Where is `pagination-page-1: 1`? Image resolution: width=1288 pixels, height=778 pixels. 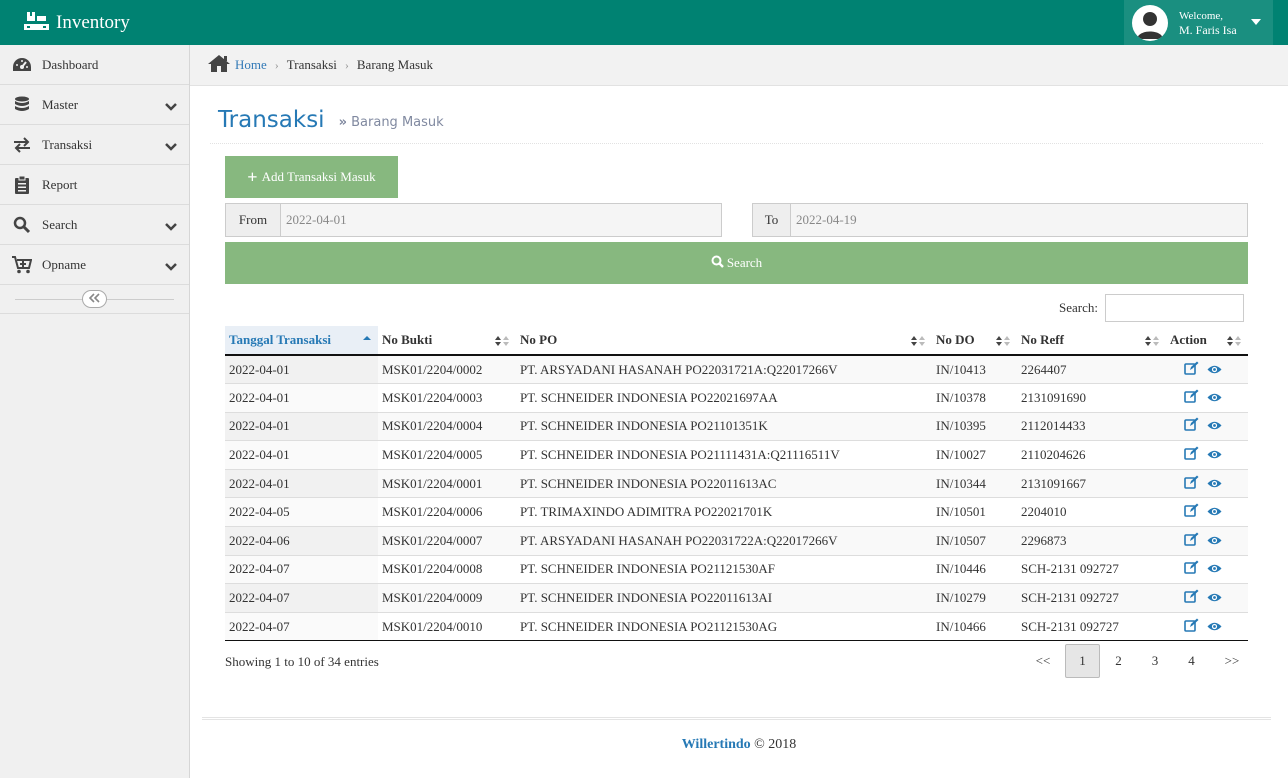 pagination-page-1: 1 is located at coordinates (1082, 661).